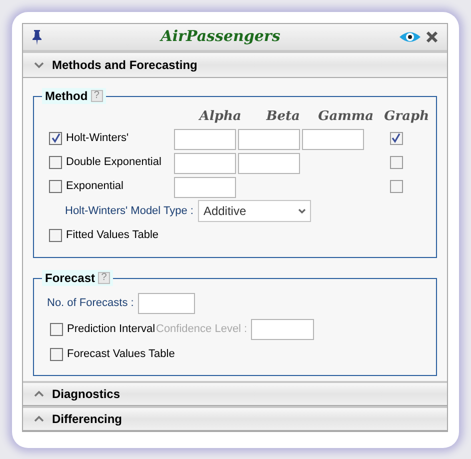 This screenshot has width=471, height=459. What do you see at coordinates (37, 37) in the screenshot?
I see `pin-icon` at bounding box center [37, 37].